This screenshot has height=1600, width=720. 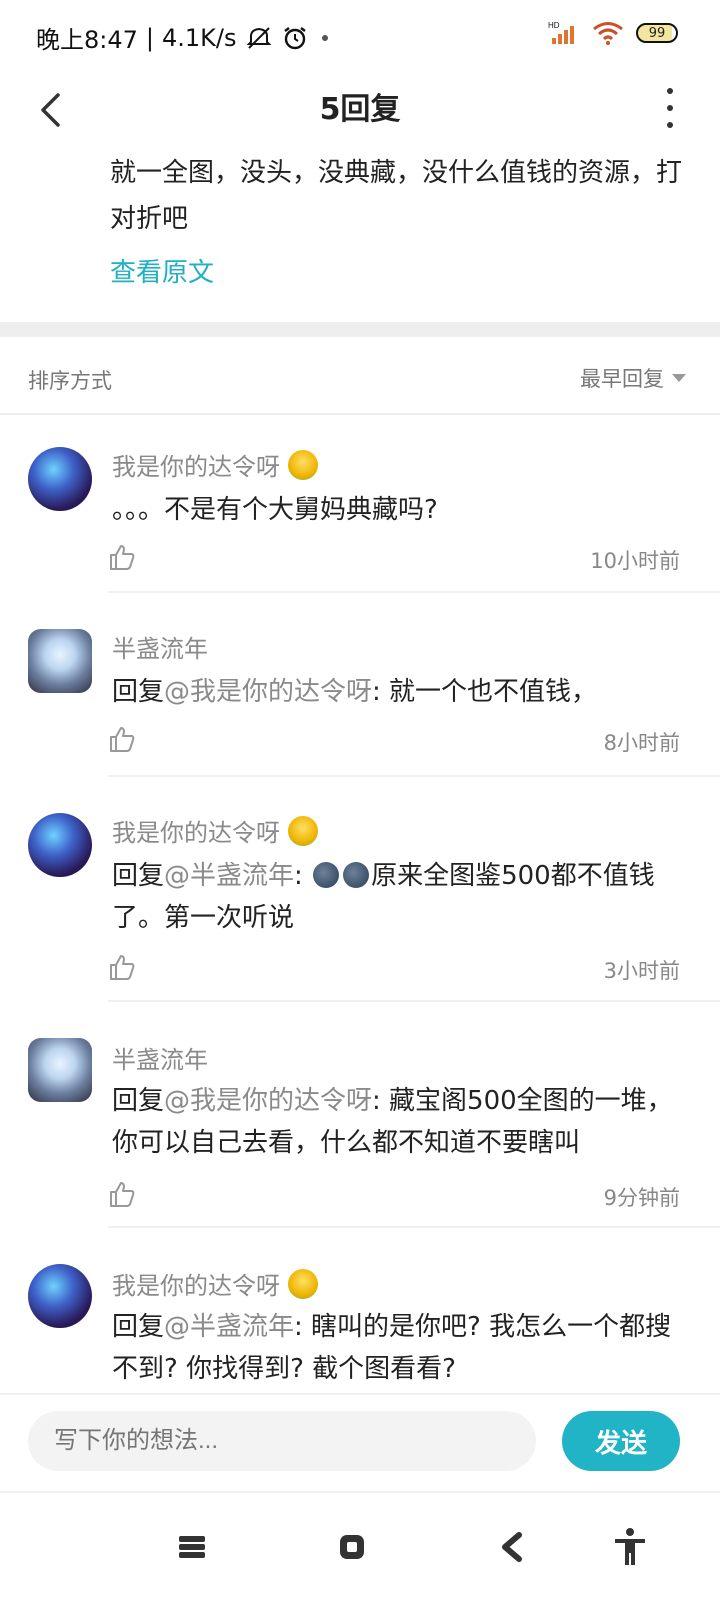 What do you see at coordinates (622, 379) in the screenshot?
I see `sort-value: 最早回复` at bounding box center [622, 379].